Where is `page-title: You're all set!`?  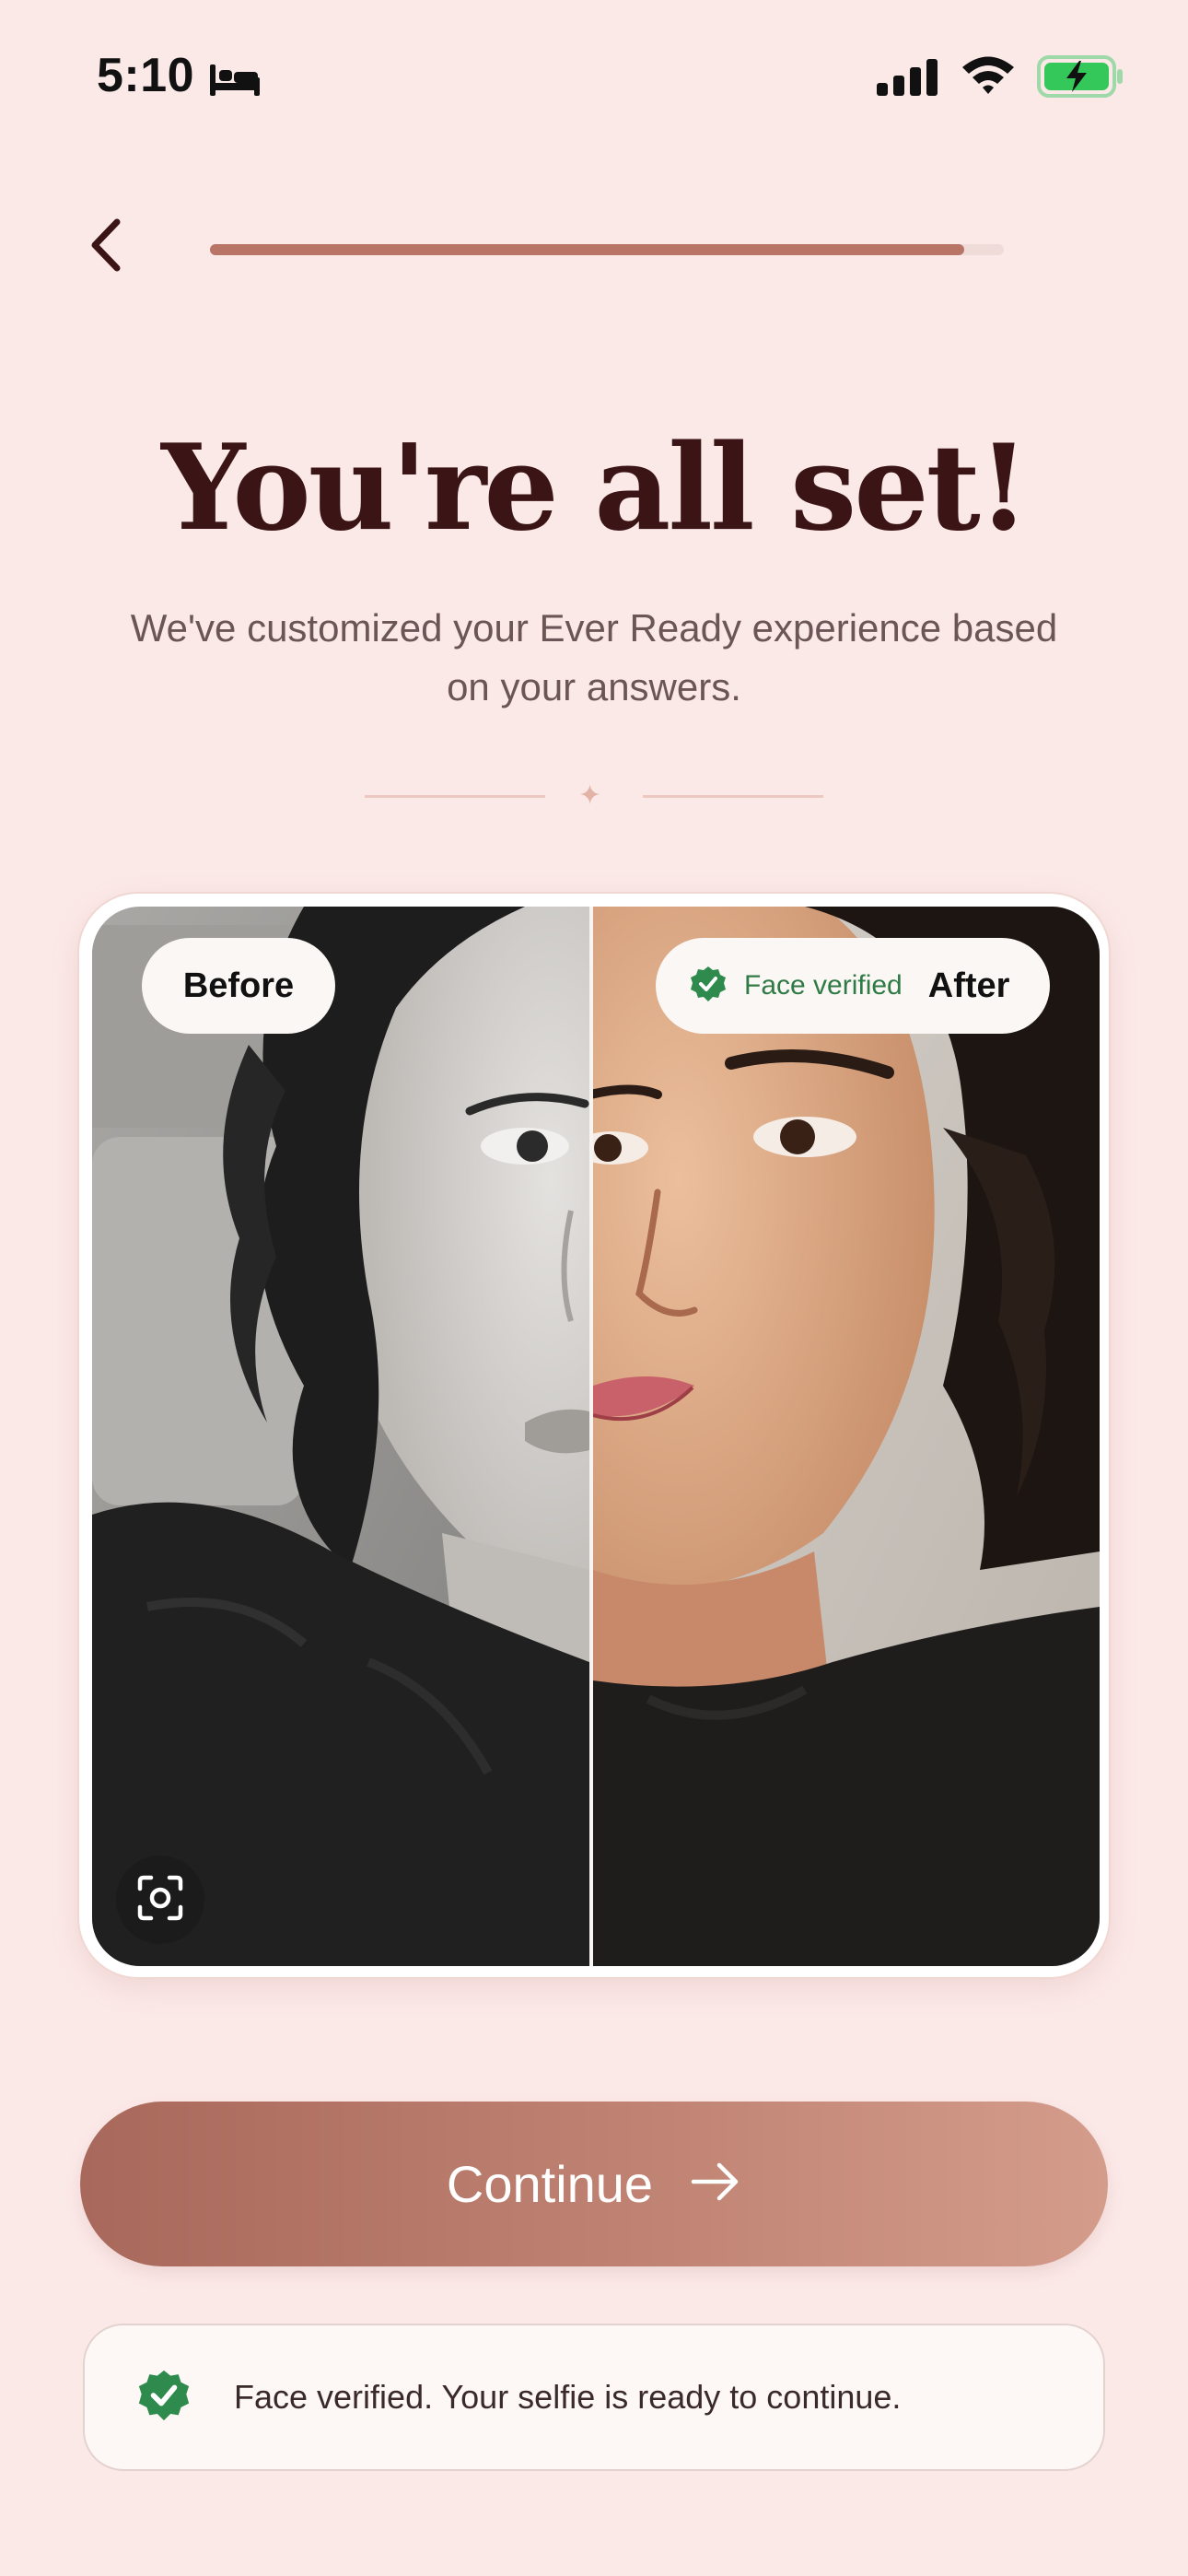 page-title: You're all set! is located at coordinates (595, 488).